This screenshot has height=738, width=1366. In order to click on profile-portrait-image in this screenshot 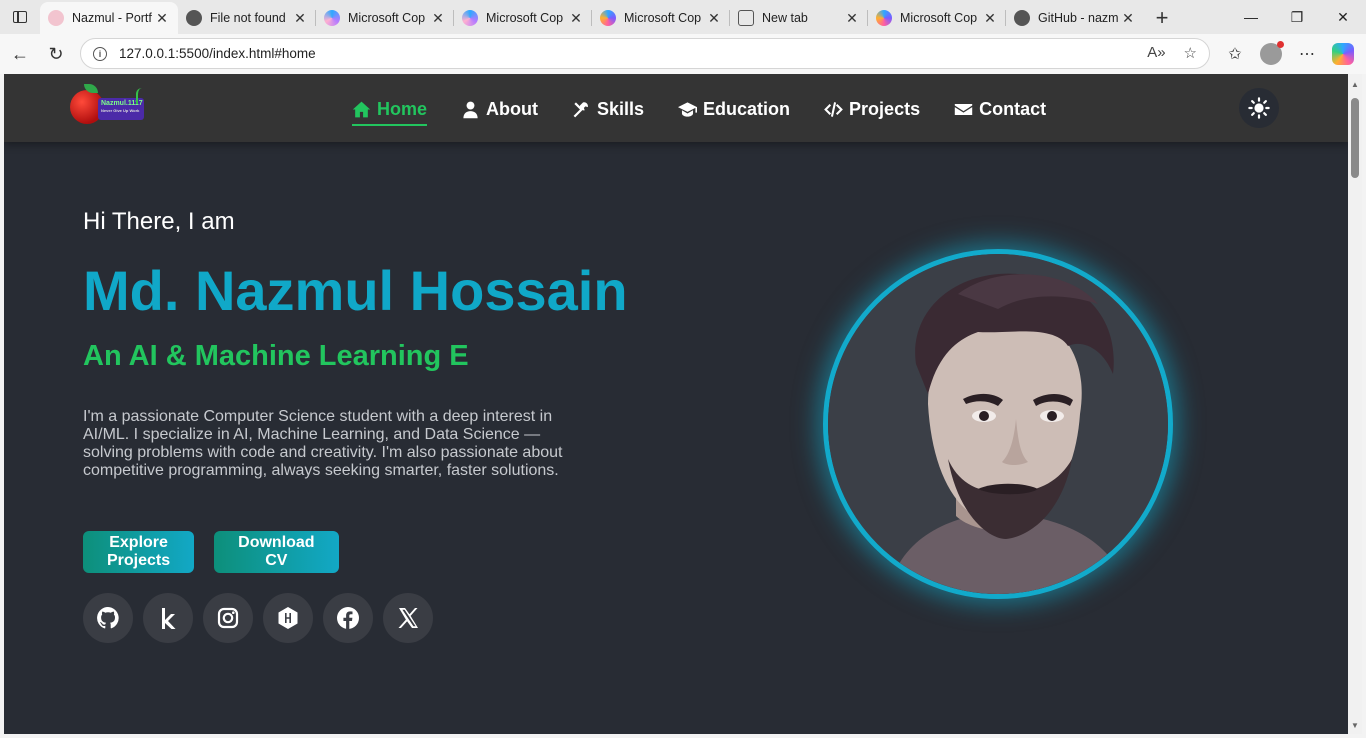, I will do `click(998, 424)`.